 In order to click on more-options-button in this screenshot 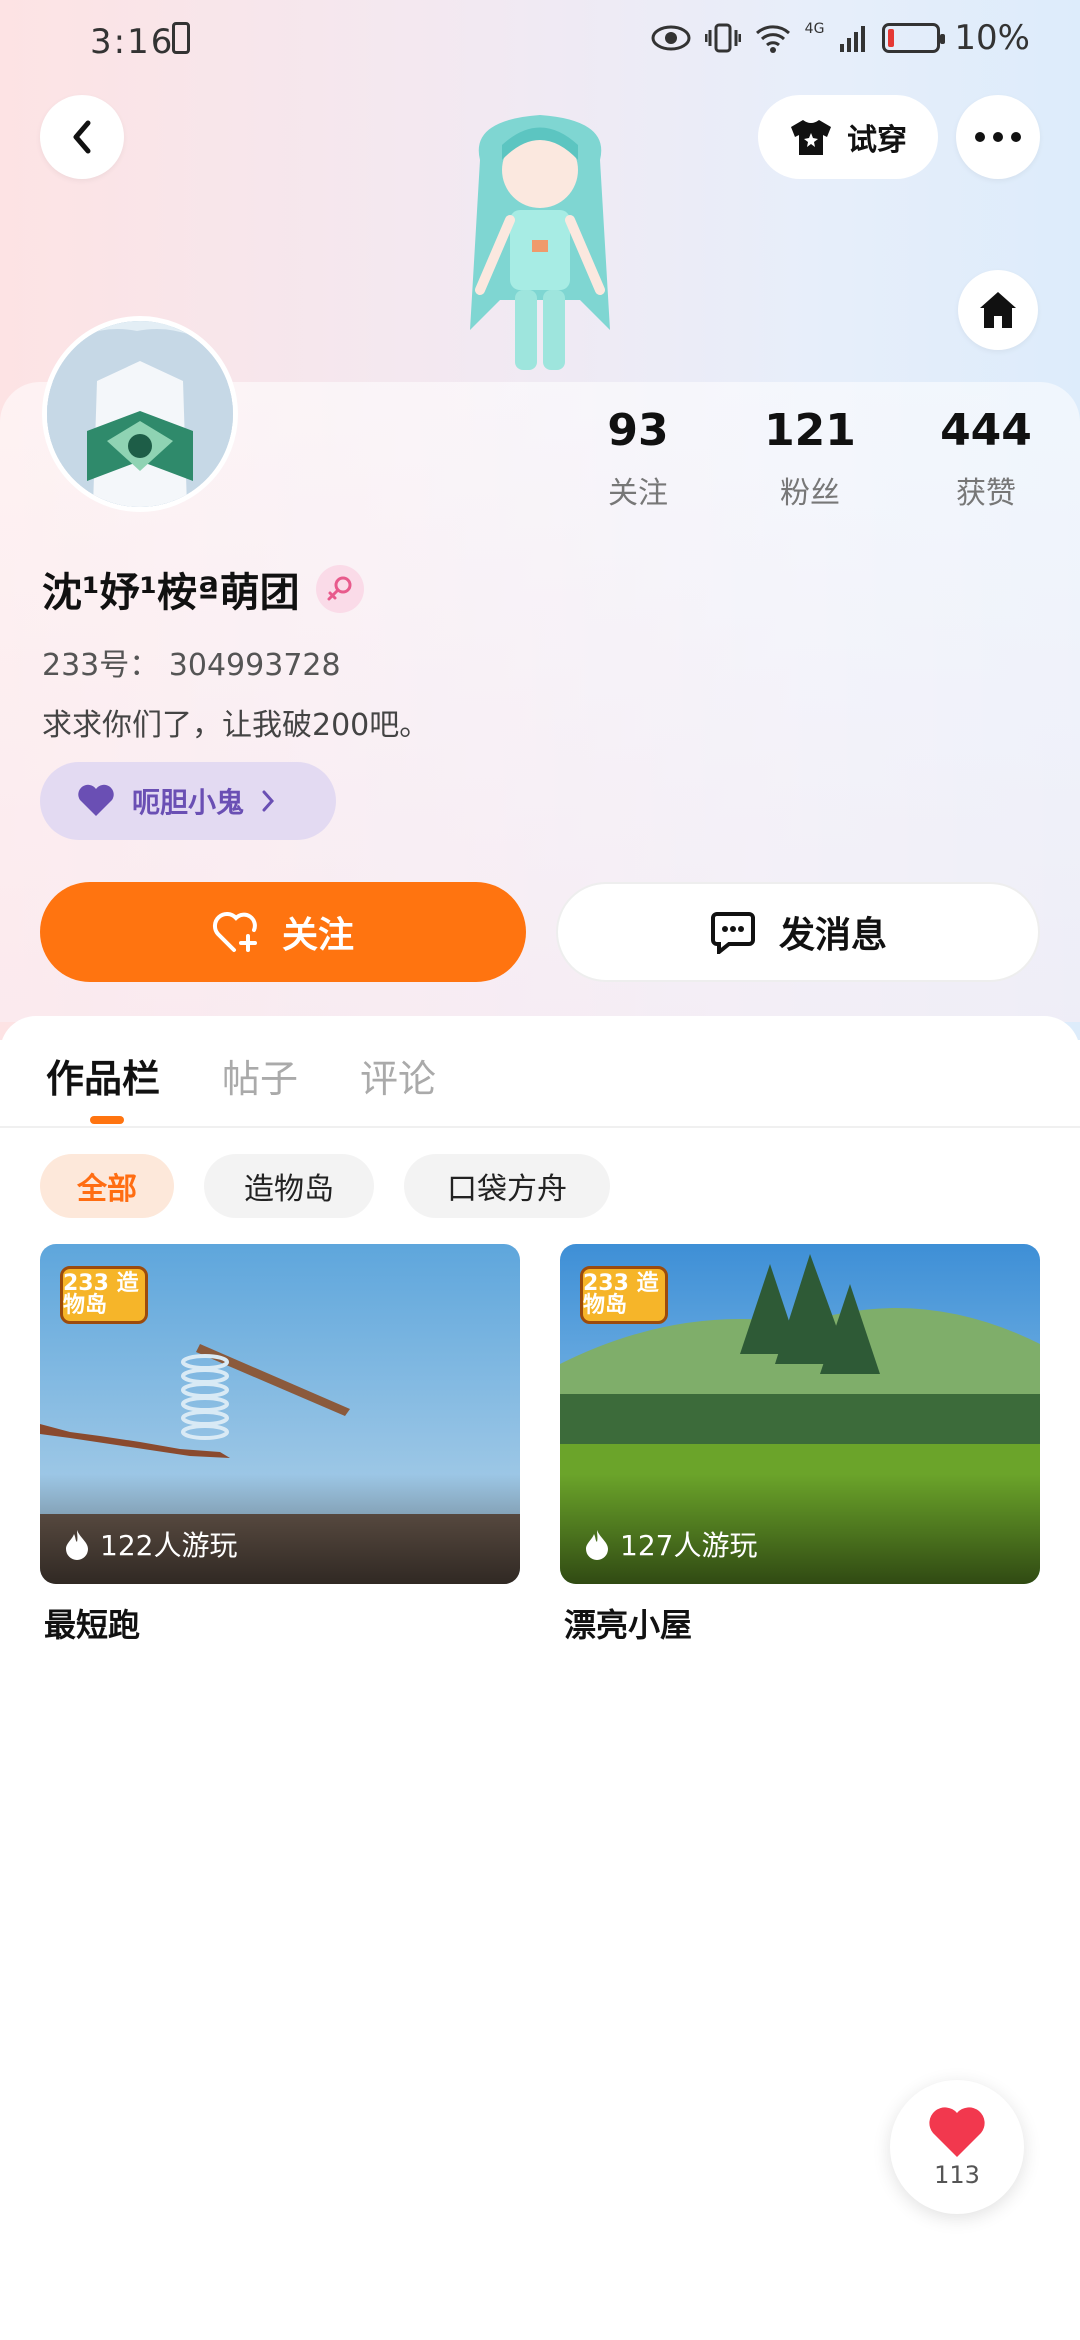, I will do `click(998, 137)`.